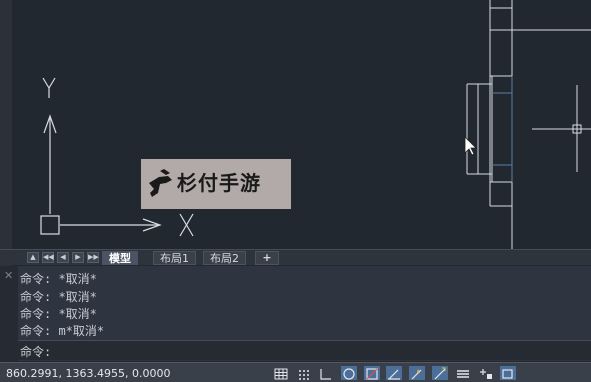 The width and height of the screenshot is (591, 382). What do you see at coordinates (267, 258) in the screenshot?
I see `add-layout-button: +` at bounding box center [267, 258].